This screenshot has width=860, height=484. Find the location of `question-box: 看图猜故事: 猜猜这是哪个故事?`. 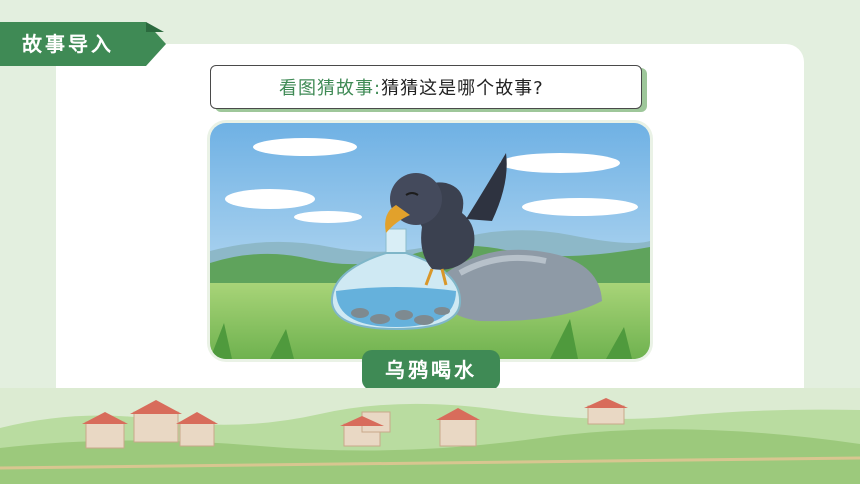

question-box: 看图猜故事: 猜猜这是哪个故事? is located at coordinates (426, 87).